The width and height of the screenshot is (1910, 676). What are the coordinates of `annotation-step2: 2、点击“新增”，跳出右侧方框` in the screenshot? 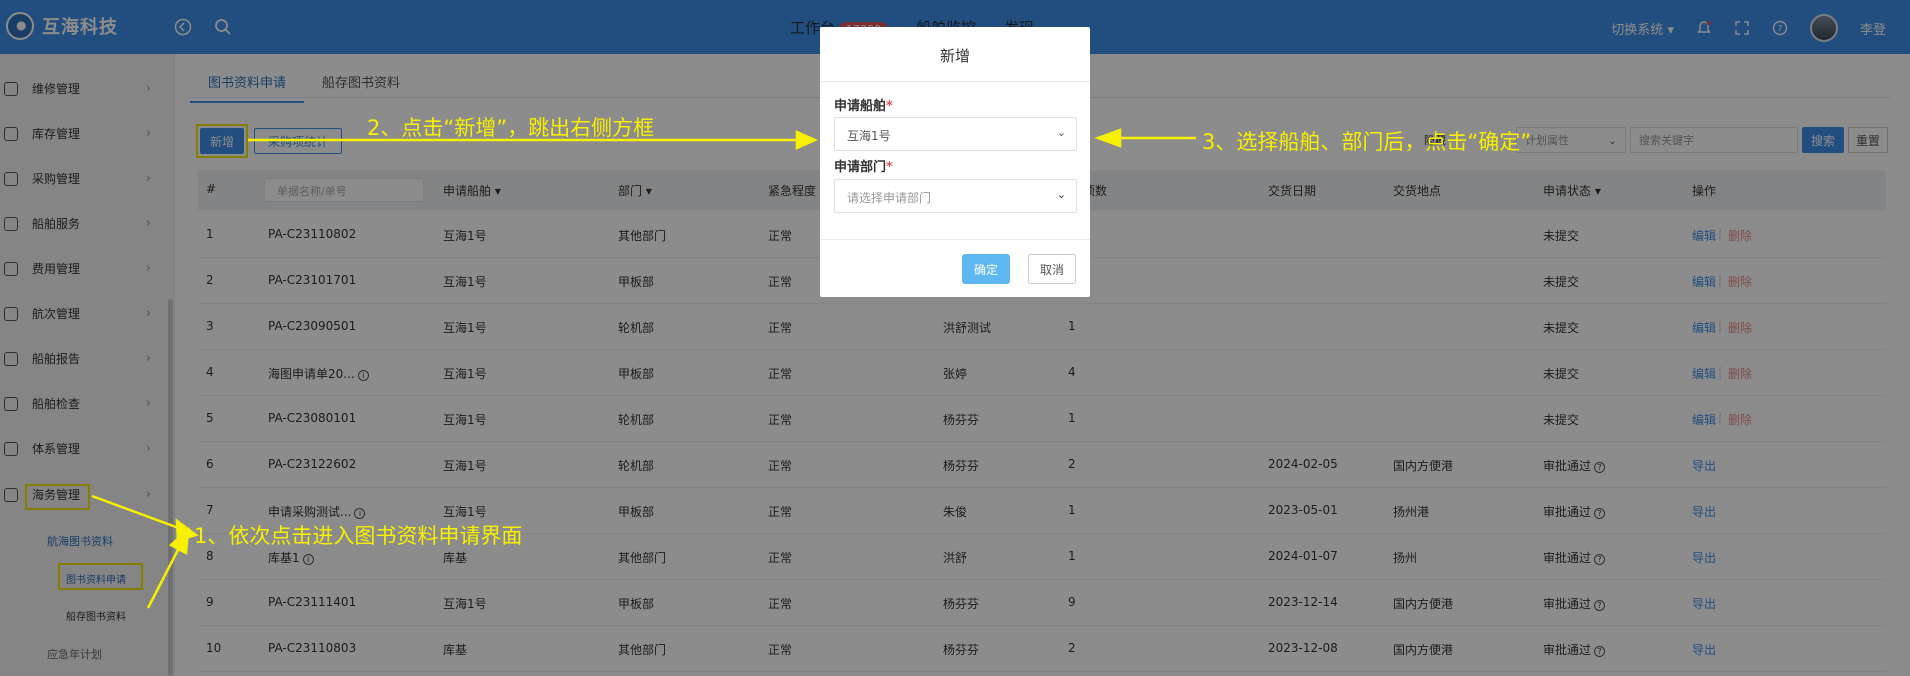 It's located at (511, 128).